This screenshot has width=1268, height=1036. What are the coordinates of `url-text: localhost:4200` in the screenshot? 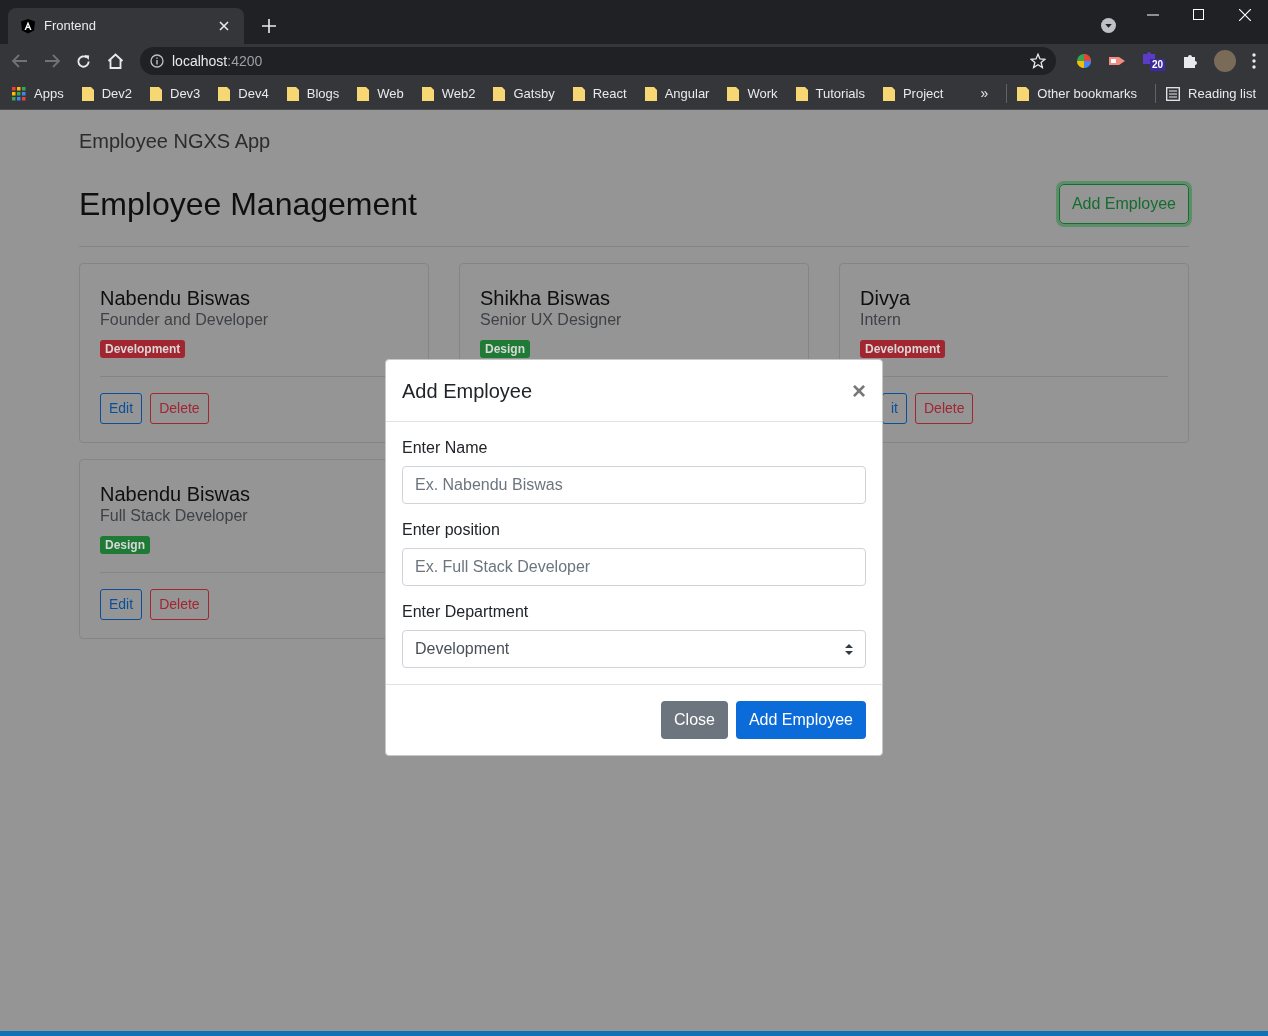 It's located at (218, 61).